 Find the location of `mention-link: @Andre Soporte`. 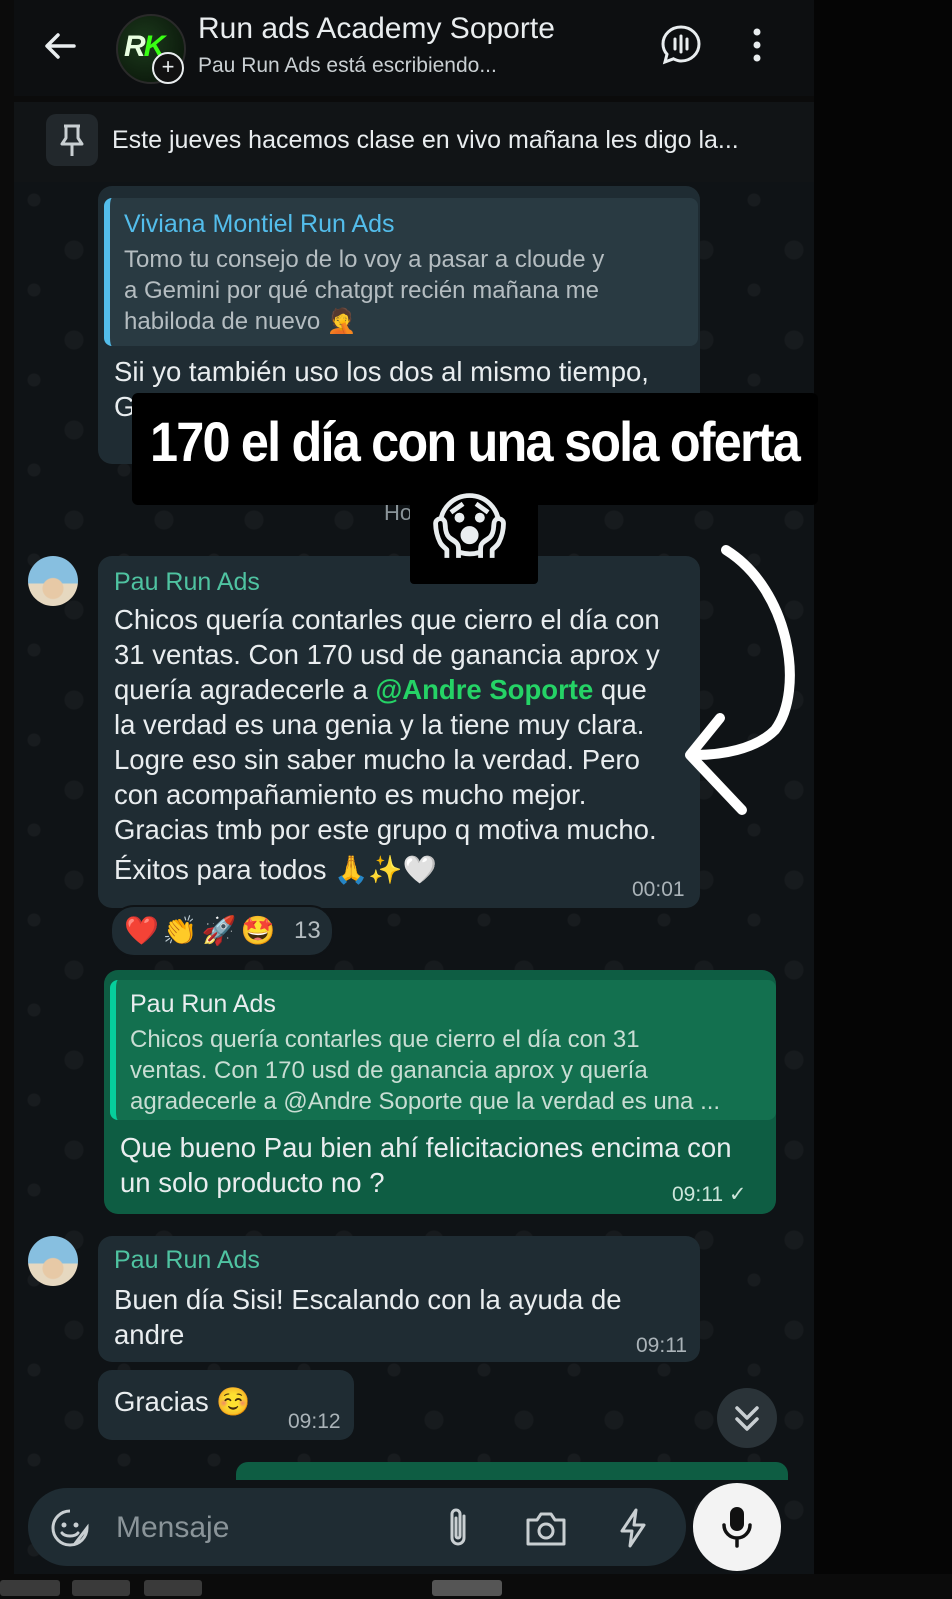

mention-link: @Andre Soporte is located at coordinates (484, 689).